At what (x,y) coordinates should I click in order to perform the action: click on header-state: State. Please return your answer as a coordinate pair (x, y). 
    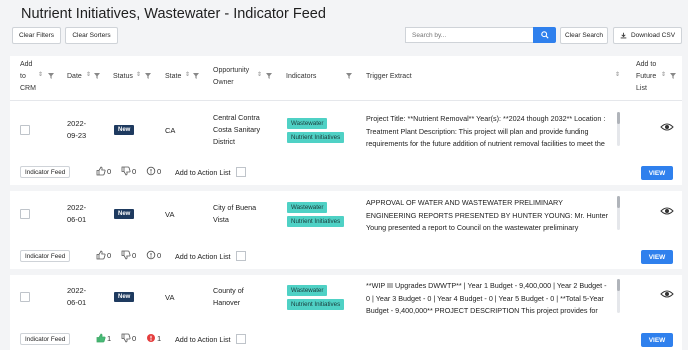
    Looking at the image, I should click on (173, 77).